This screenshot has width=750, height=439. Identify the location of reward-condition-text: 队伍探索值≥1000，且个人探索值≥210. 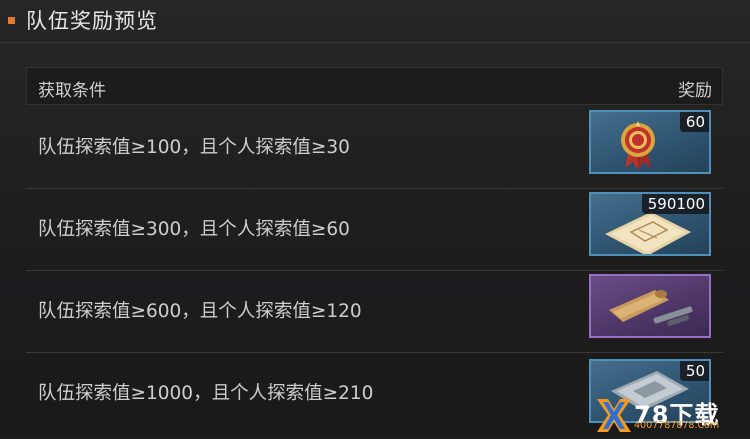
(206, 393).